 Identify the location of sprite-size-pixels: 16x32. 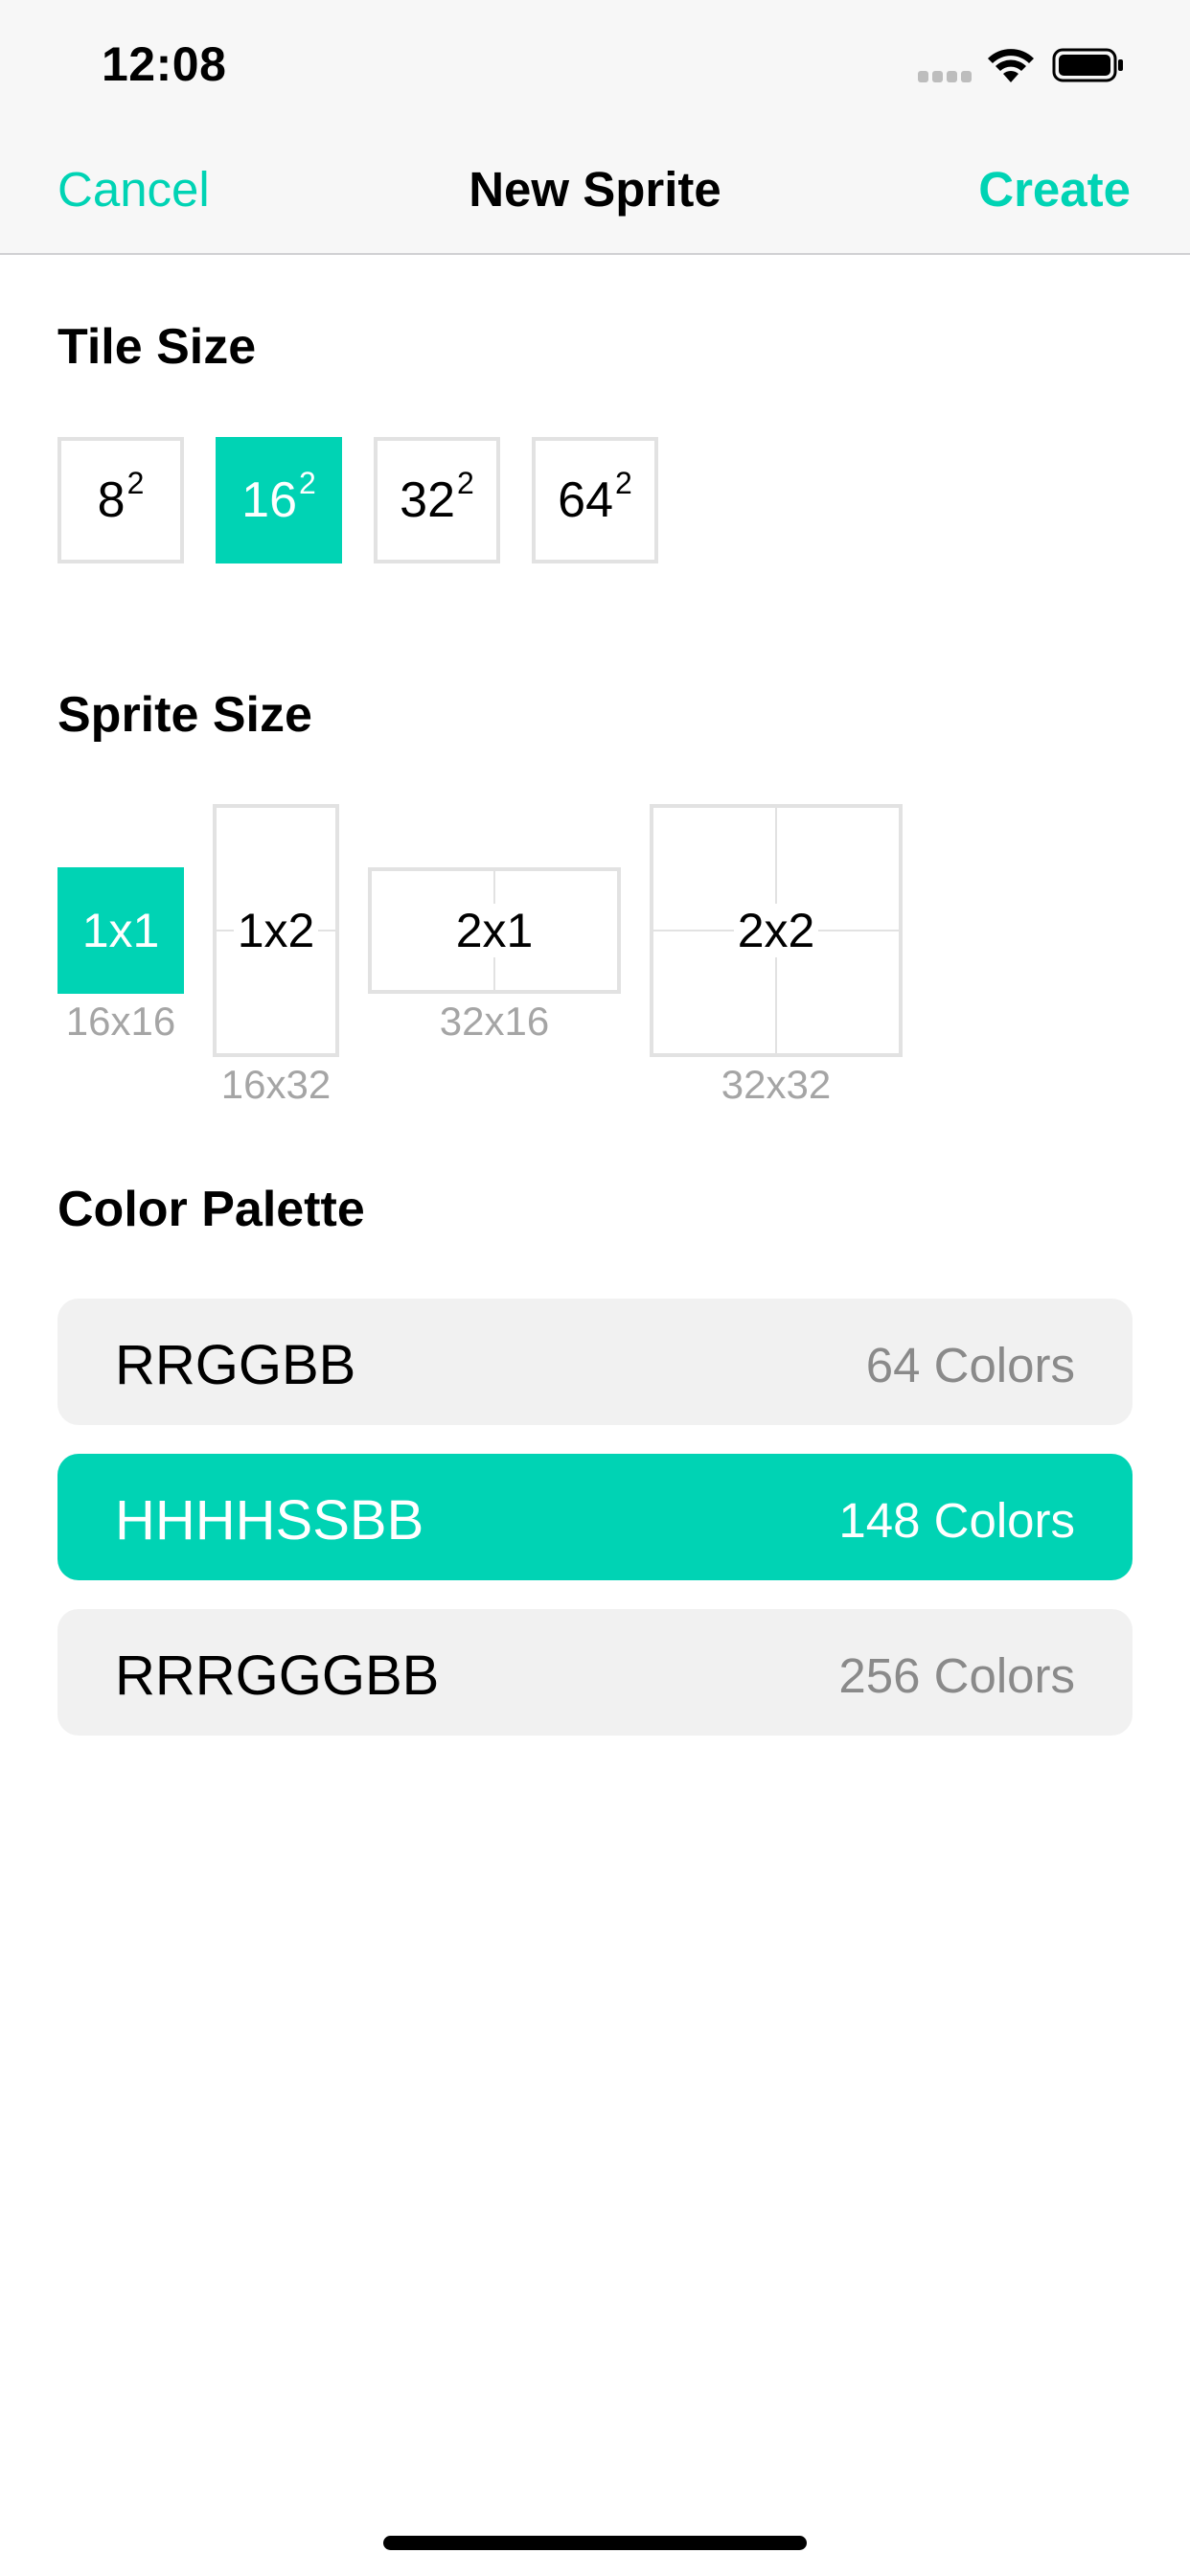
(276, 1084).